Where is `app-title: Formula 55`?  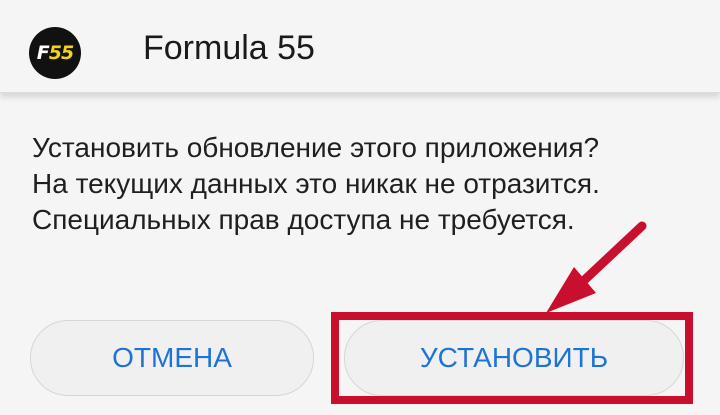 app-title: Formula 55 is located at coordinates (229, 48).